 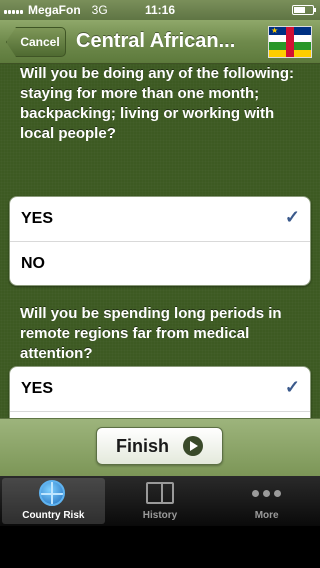 I want to click on globe-icon, so click(x=53, y=493).